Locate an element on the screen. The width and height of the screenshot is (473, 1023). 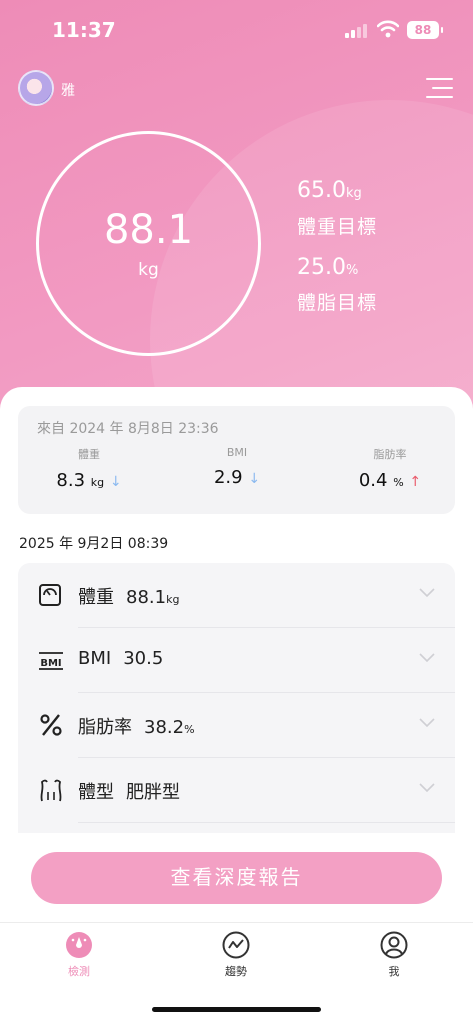
tab-label: 檢測 is located at coordinates (79, 971).